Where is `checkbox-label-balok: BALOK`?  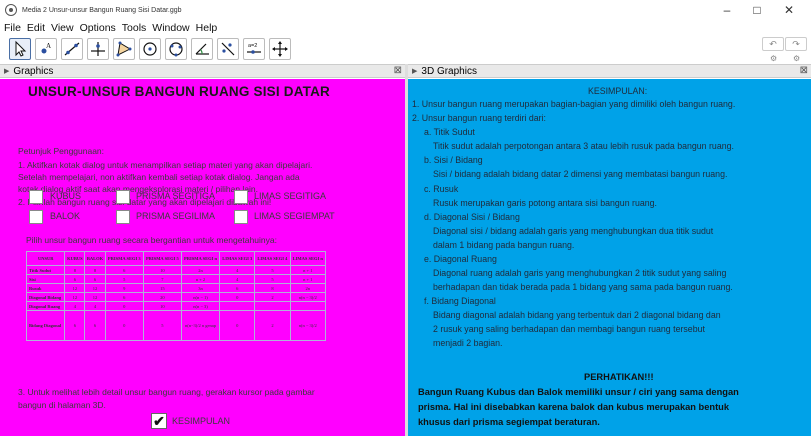
checkbox-label-balok: BALOK is located at coordinates (65, 216).